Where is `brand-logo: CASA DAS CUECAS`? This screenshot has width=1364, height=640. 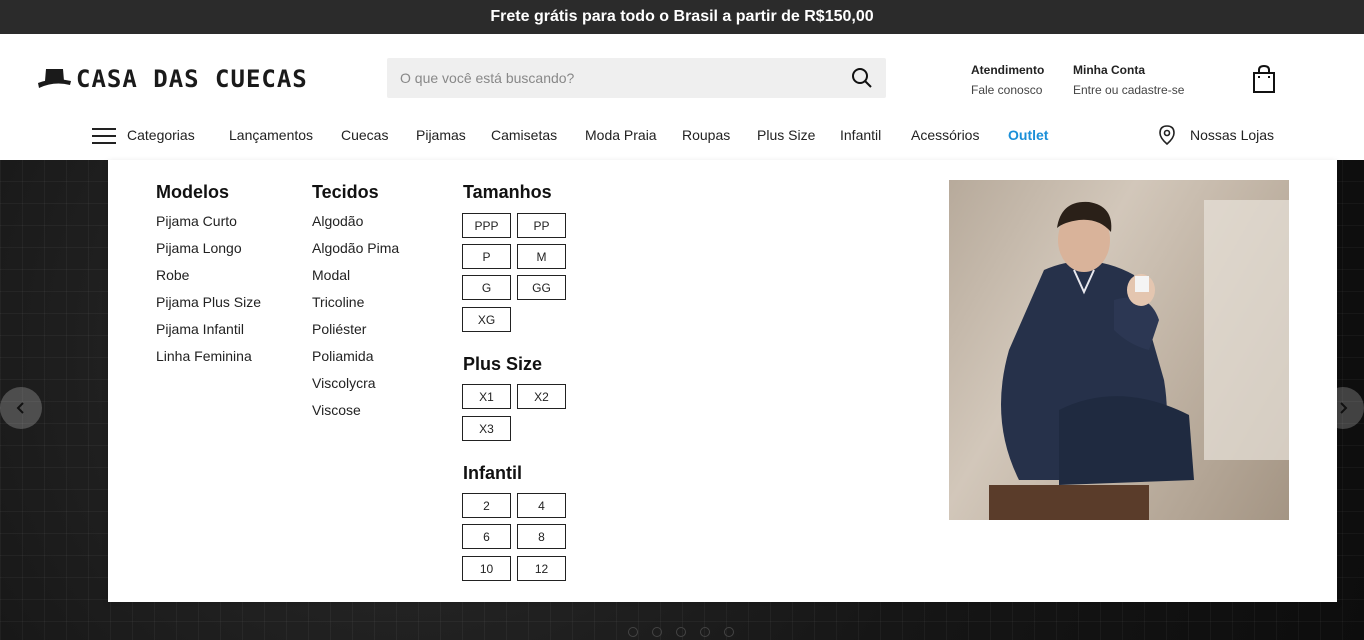
brand-logo: CASA DAS CUECAS is located at coordinates (172, 79).